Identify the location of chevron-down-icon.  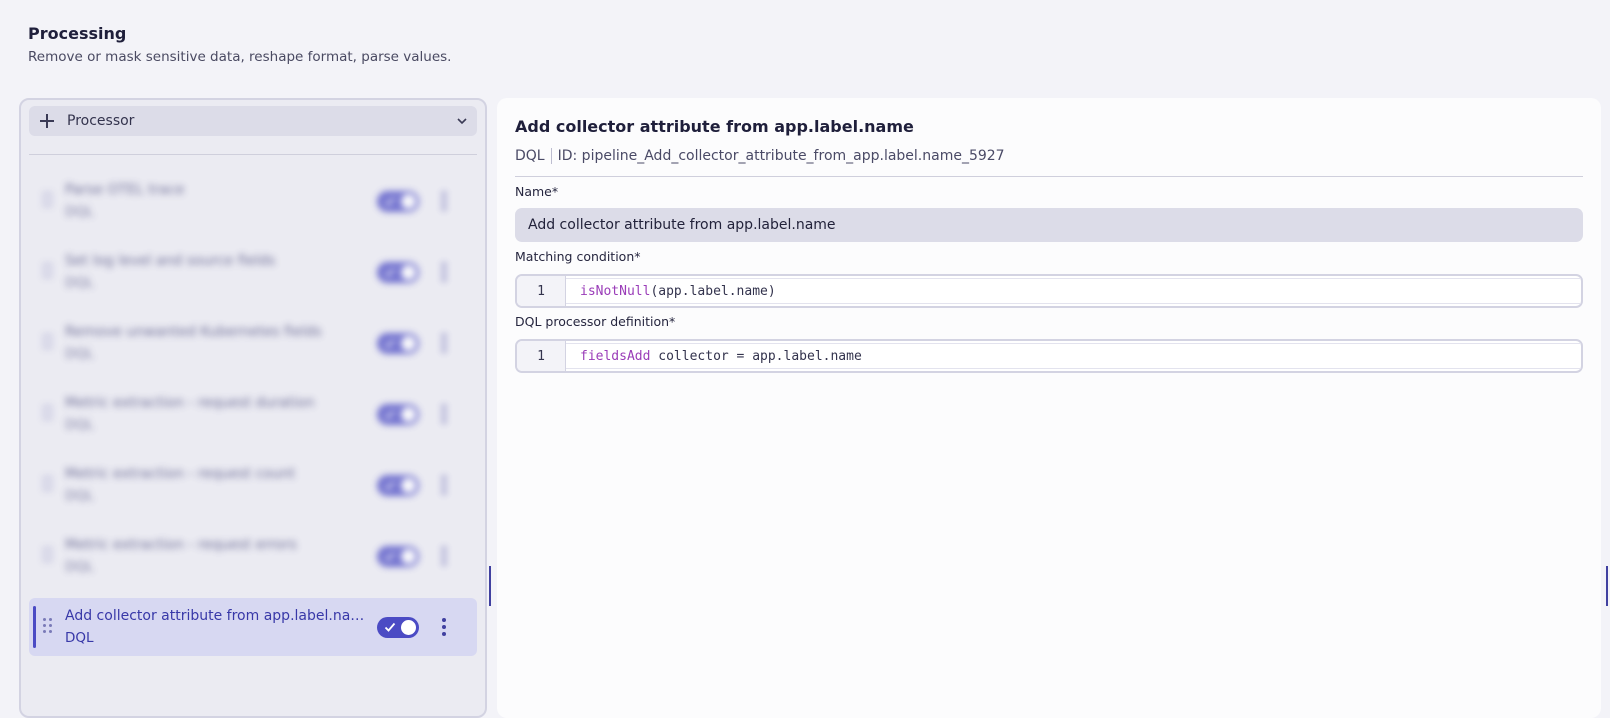
(462, 121).